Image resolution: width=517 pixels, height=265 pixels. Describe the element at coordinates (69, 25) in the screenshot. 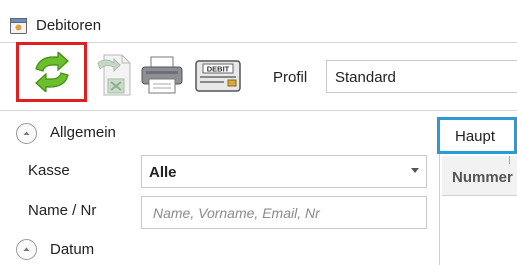

I see `window-title: Debitoren` at that location.